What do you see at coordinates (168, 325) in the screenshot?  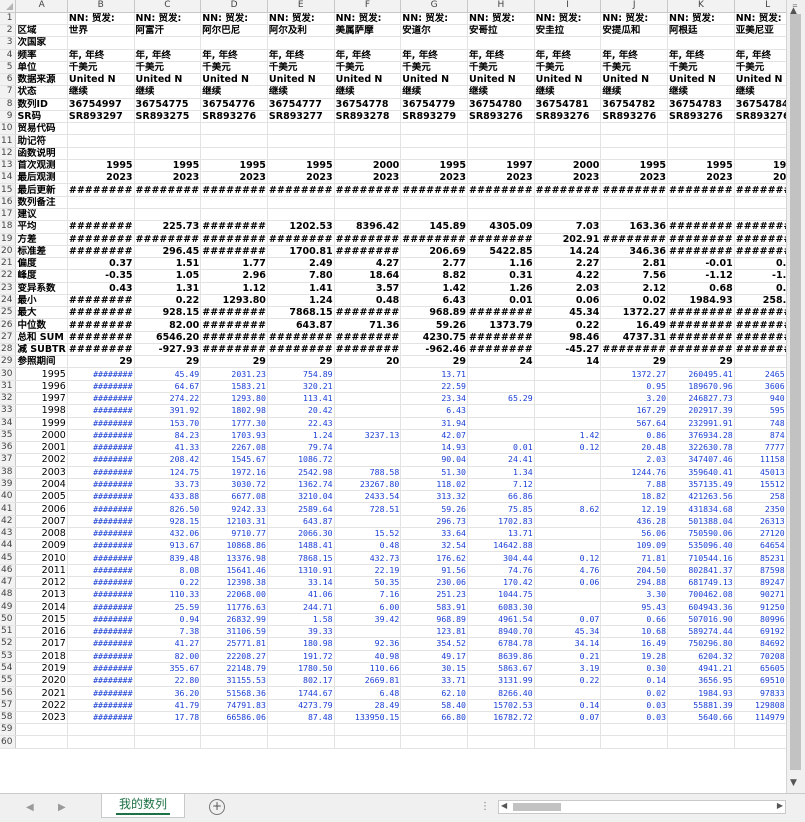 I see `data-cell: 82.00` at bounding box center [168, 325].